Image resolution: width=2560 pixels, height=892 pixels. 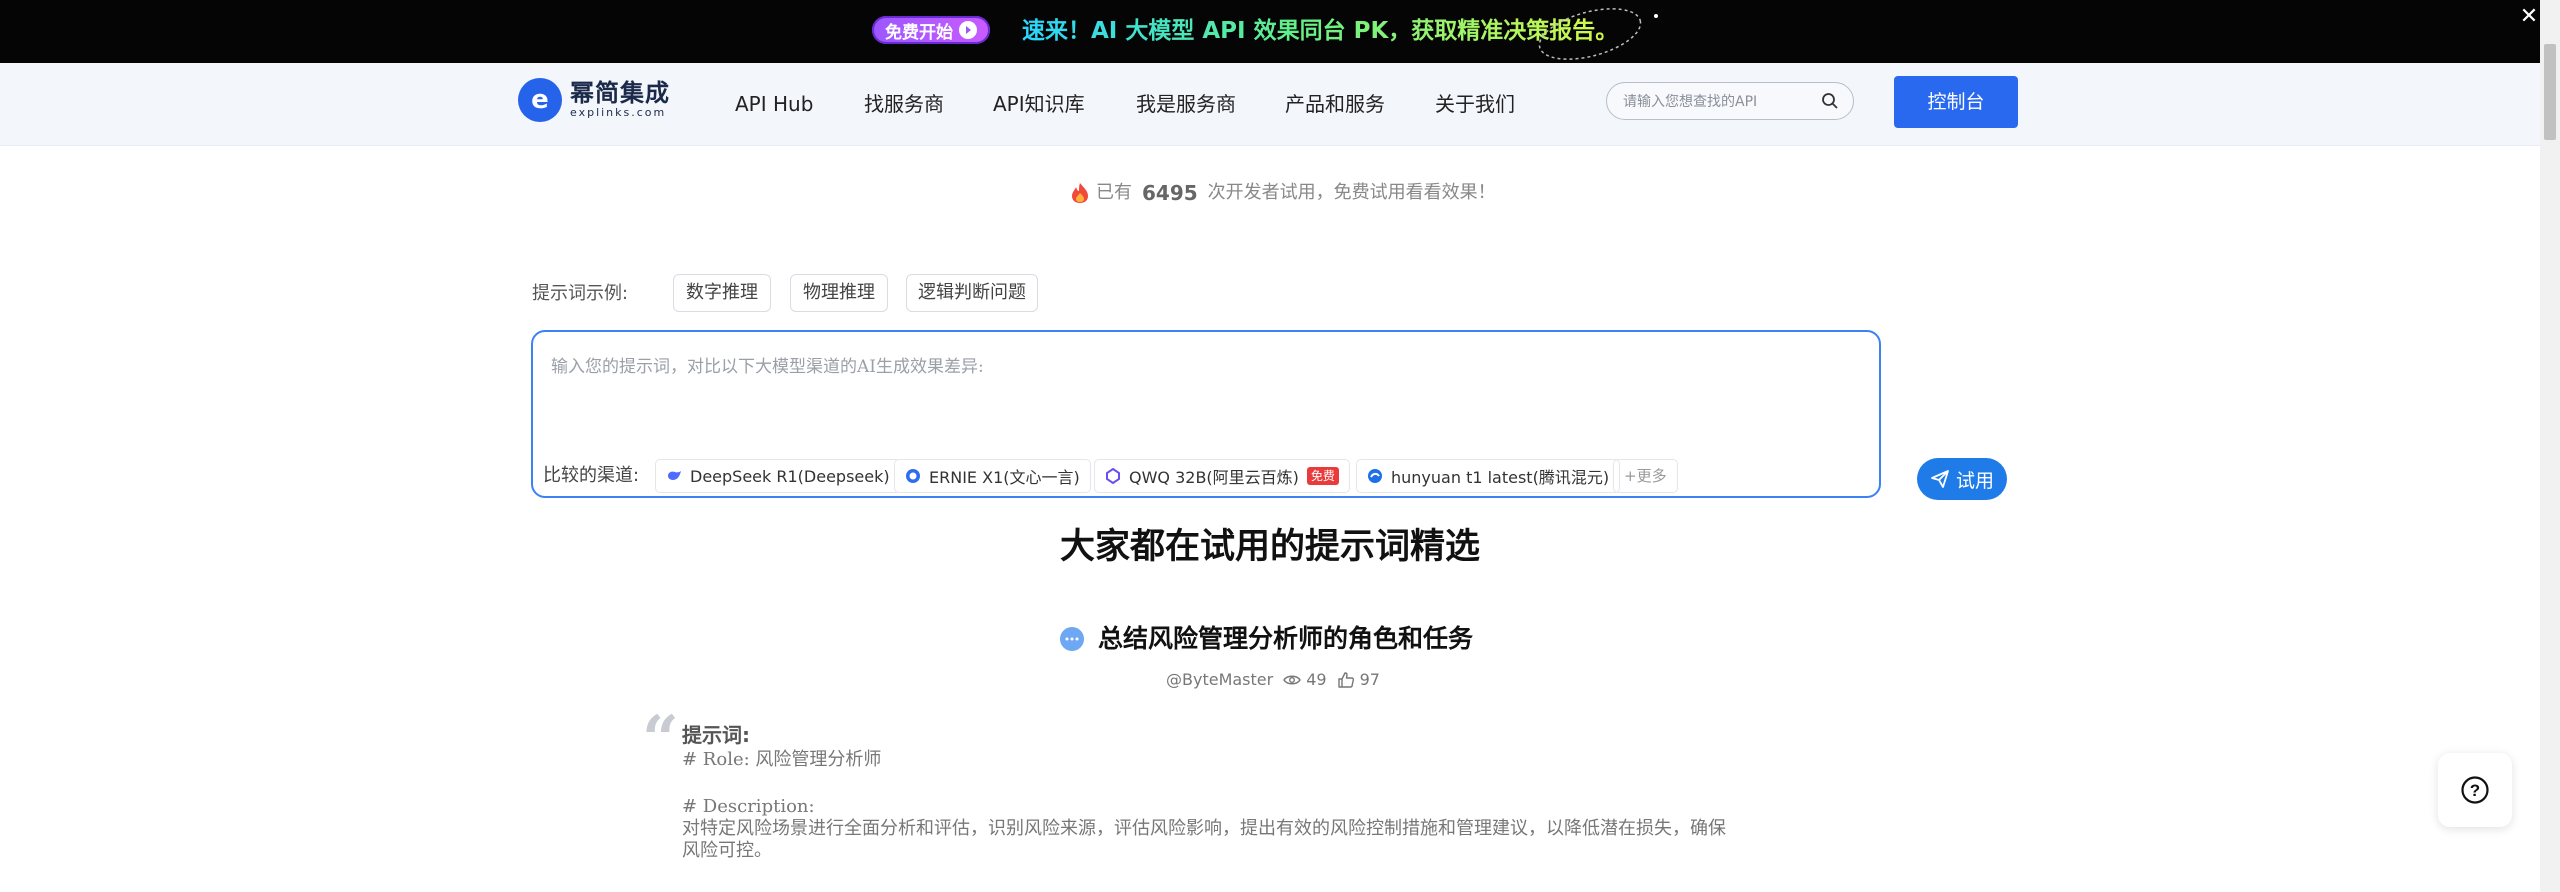 I want to click on channels-label: 比较的渠道:, so click(x=591, y=475).